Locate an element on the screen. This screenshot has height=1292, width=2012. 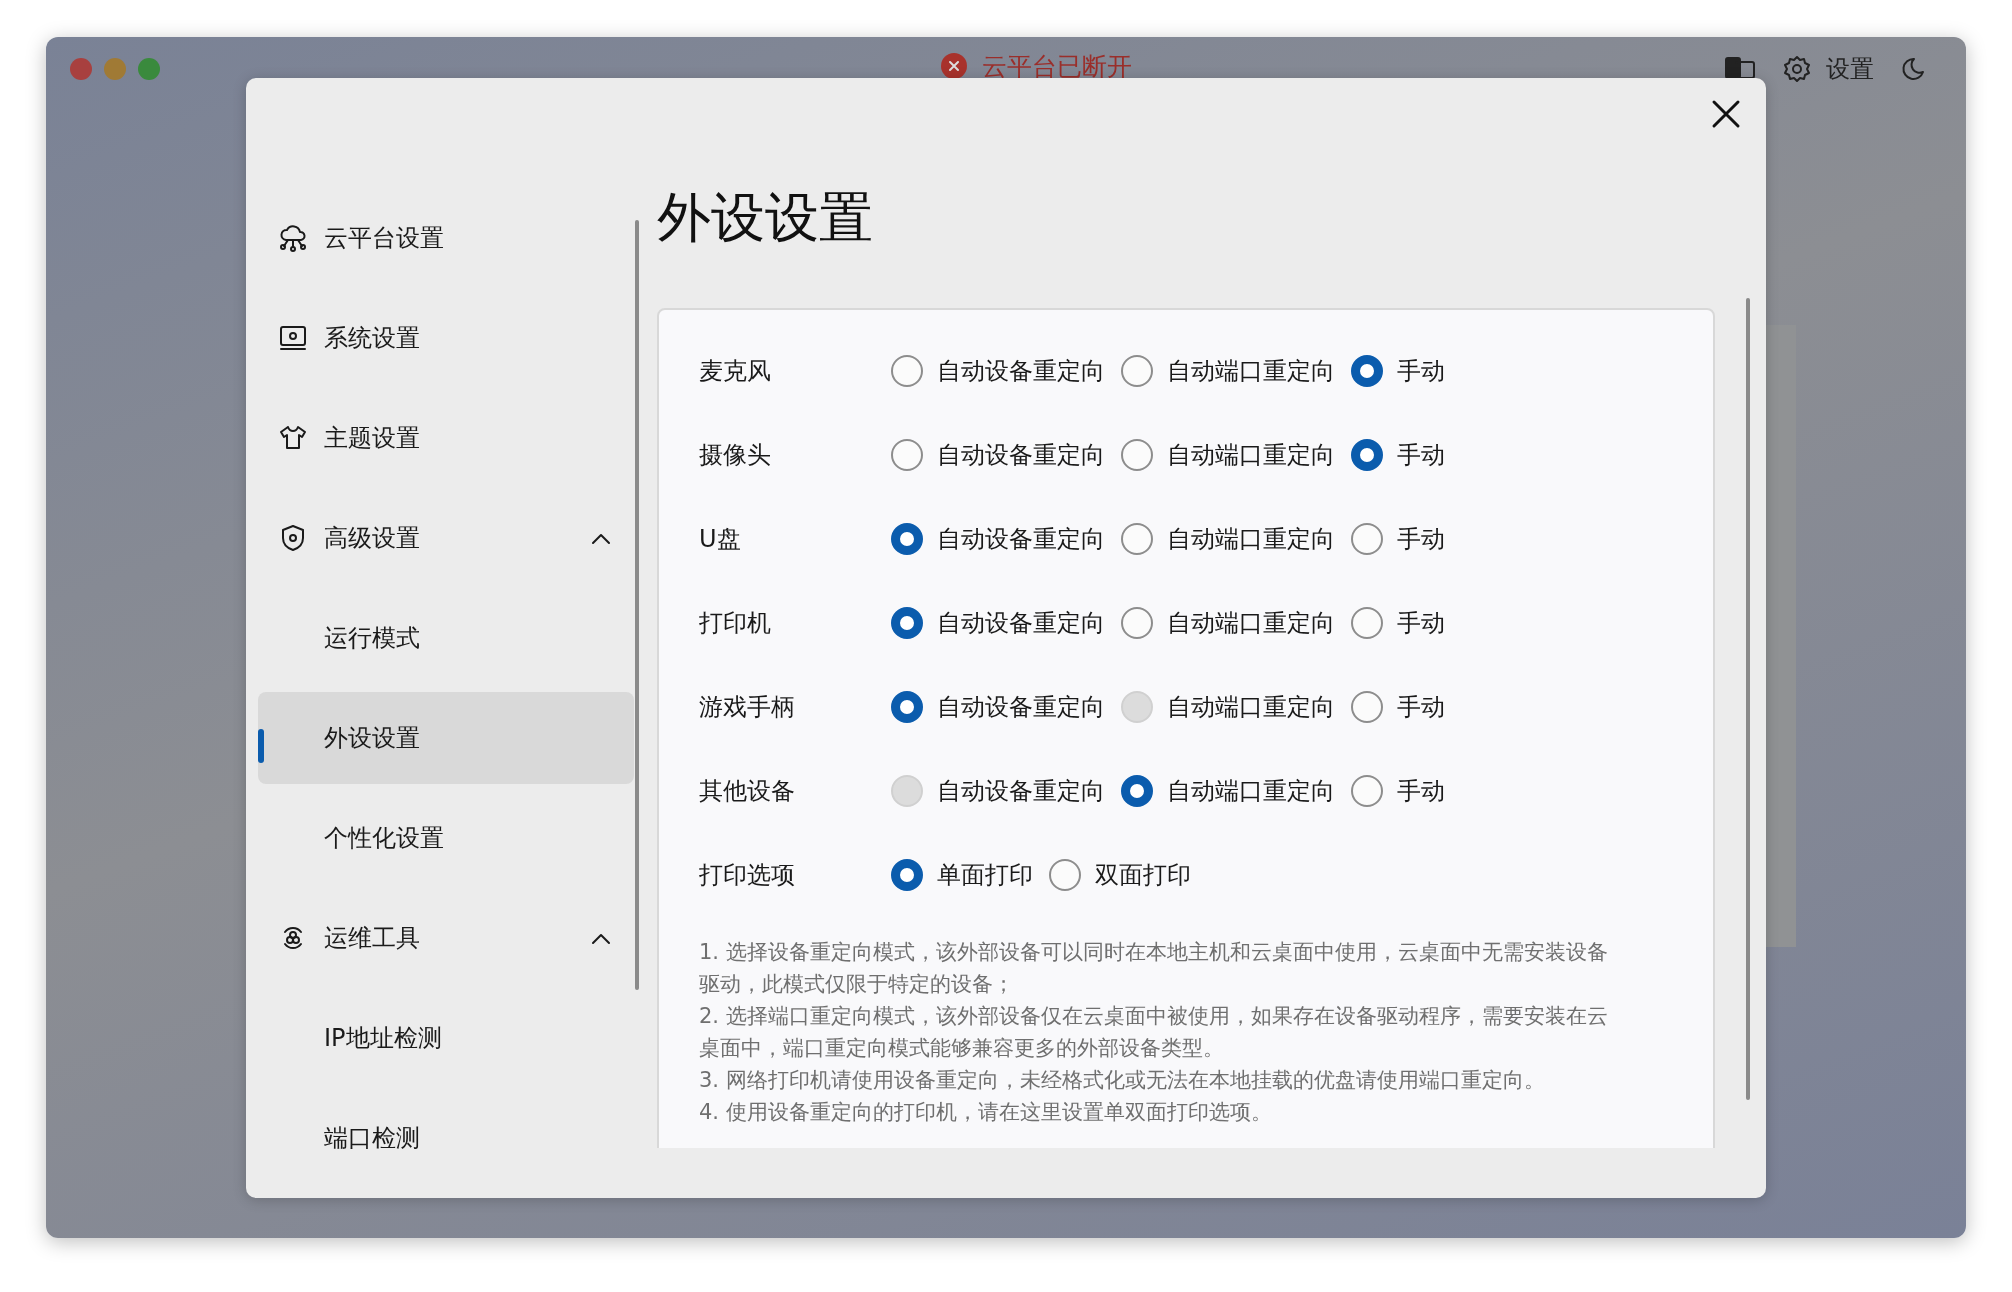
sidebar-item: 系统设置 is located at coordinates (446, 338).